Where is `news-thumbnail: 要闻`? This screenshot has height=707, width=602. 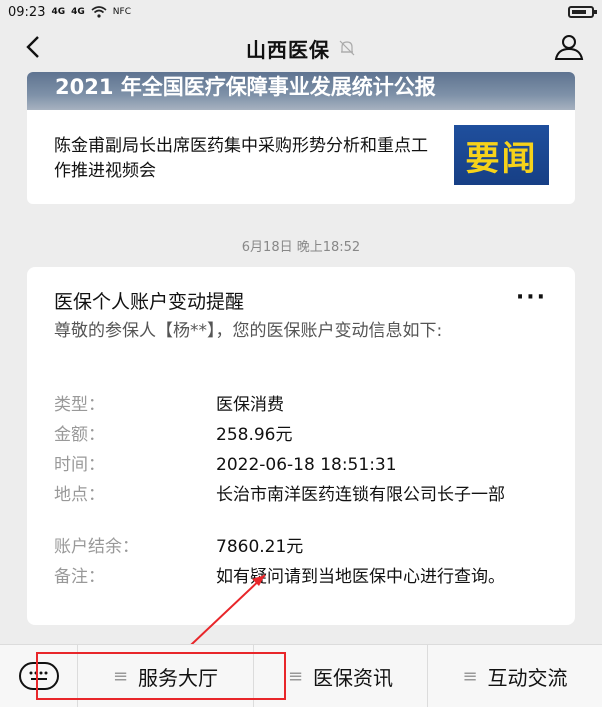
news-thumbnail: 要闻 is located at coordinates (501, 155).